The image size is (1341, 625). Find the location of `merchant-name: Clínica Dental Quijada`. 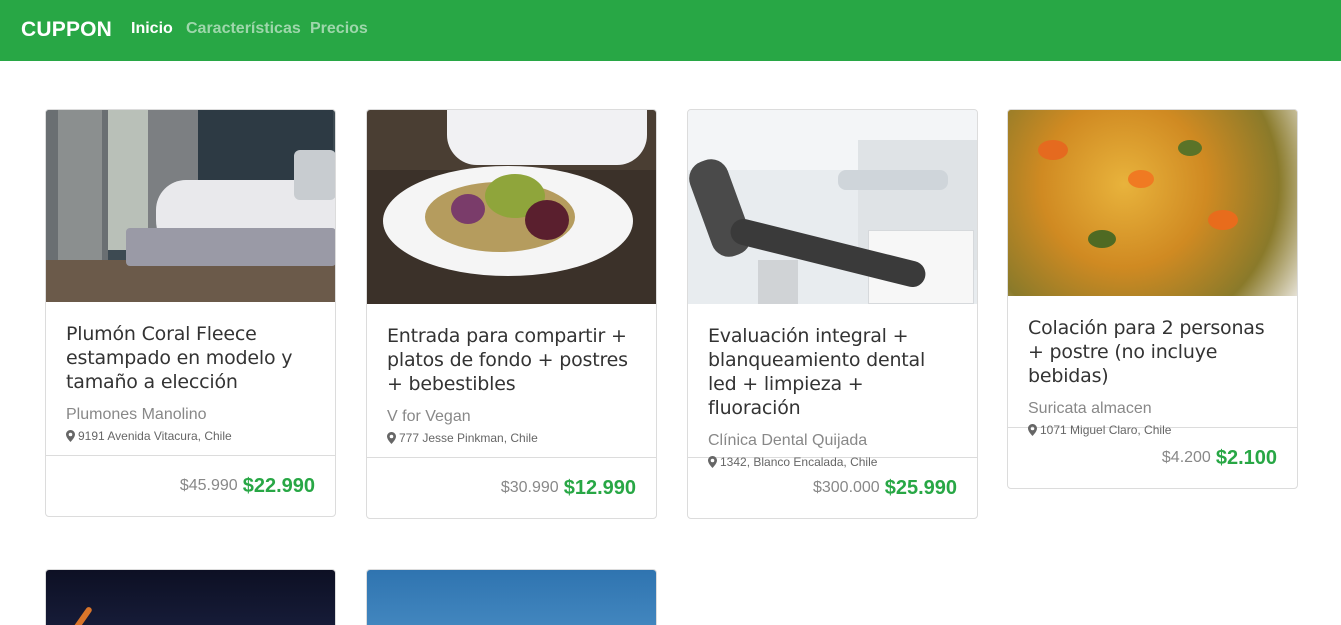

merchant-name: Clínica Dental Quijada is located at coordinates (788, 440).